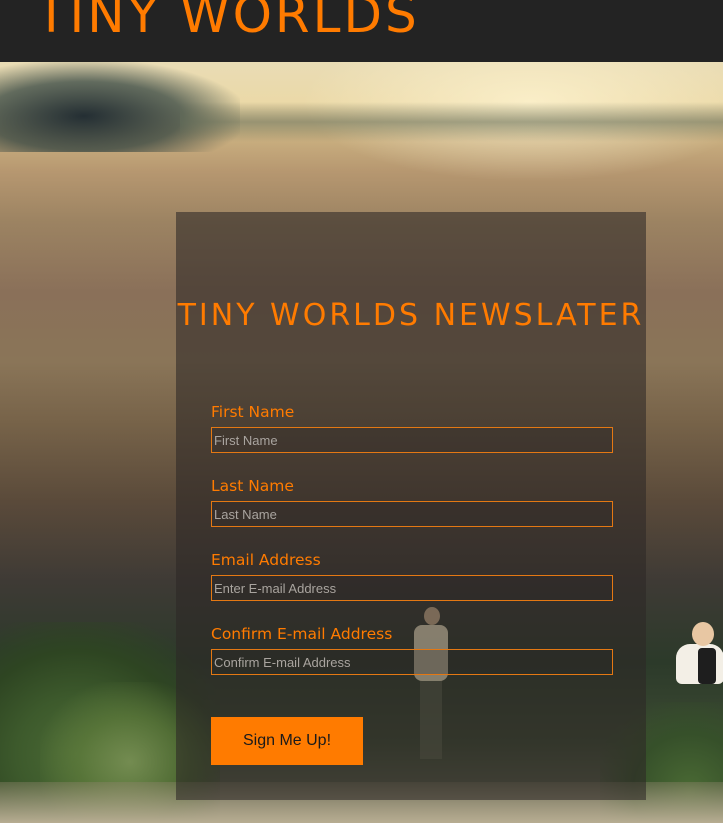 This screenshot has width=723, height=823. I want to click on email-input, so click(412, 588).